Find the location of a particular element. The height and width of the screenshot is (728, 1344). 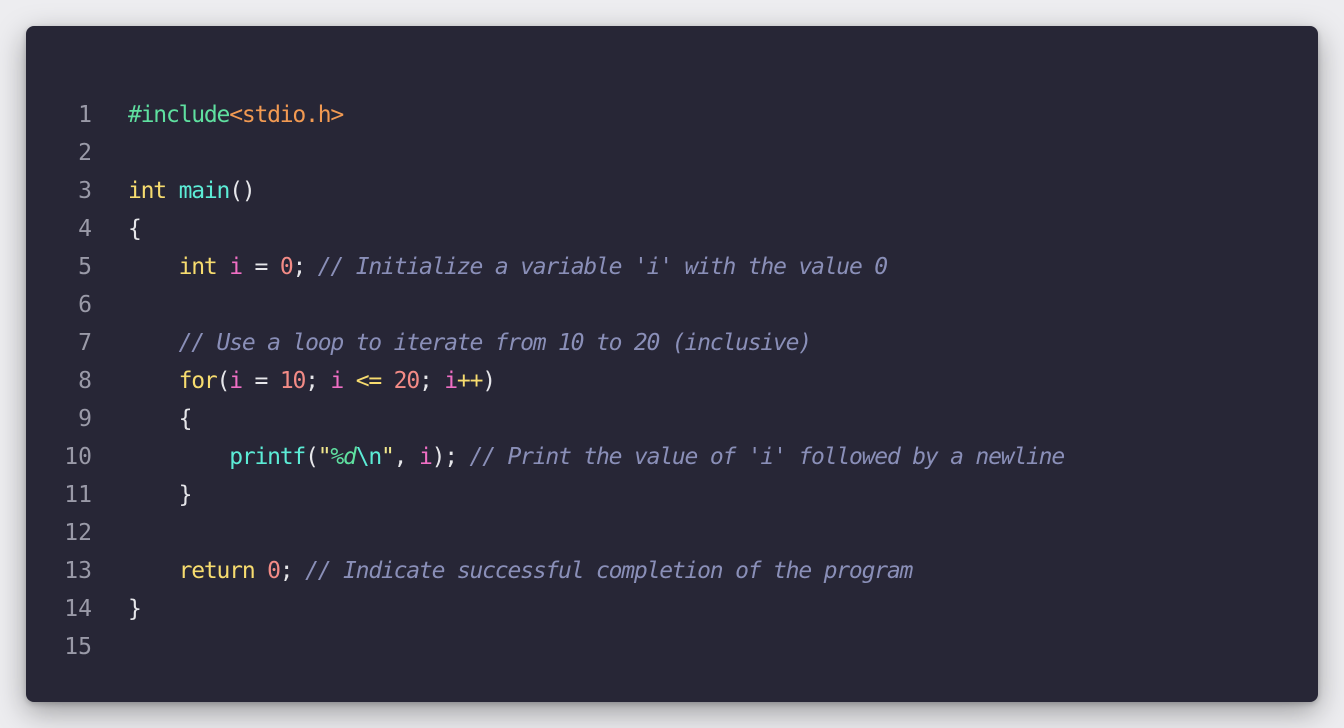

code-line: 6 is located at coordinates (672, 305).